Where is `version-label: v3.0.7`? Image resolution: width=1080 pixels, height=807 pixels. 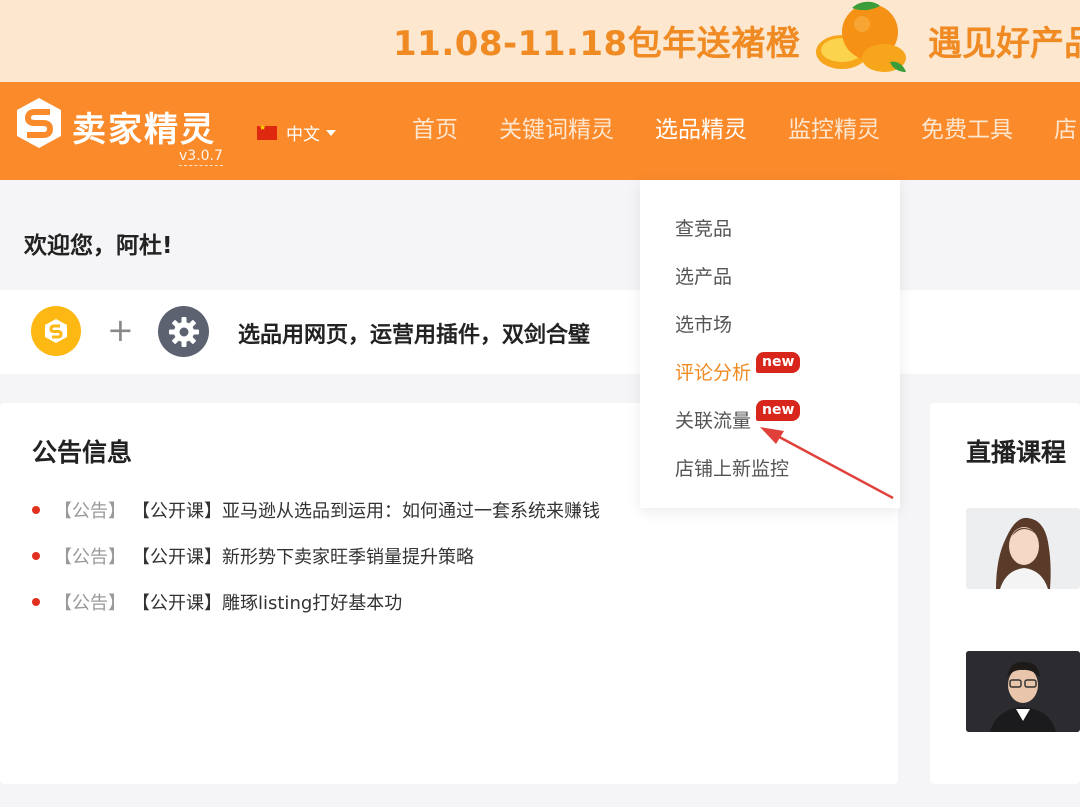
version-label: v3.0.7 is located at coordinates (201, 157).